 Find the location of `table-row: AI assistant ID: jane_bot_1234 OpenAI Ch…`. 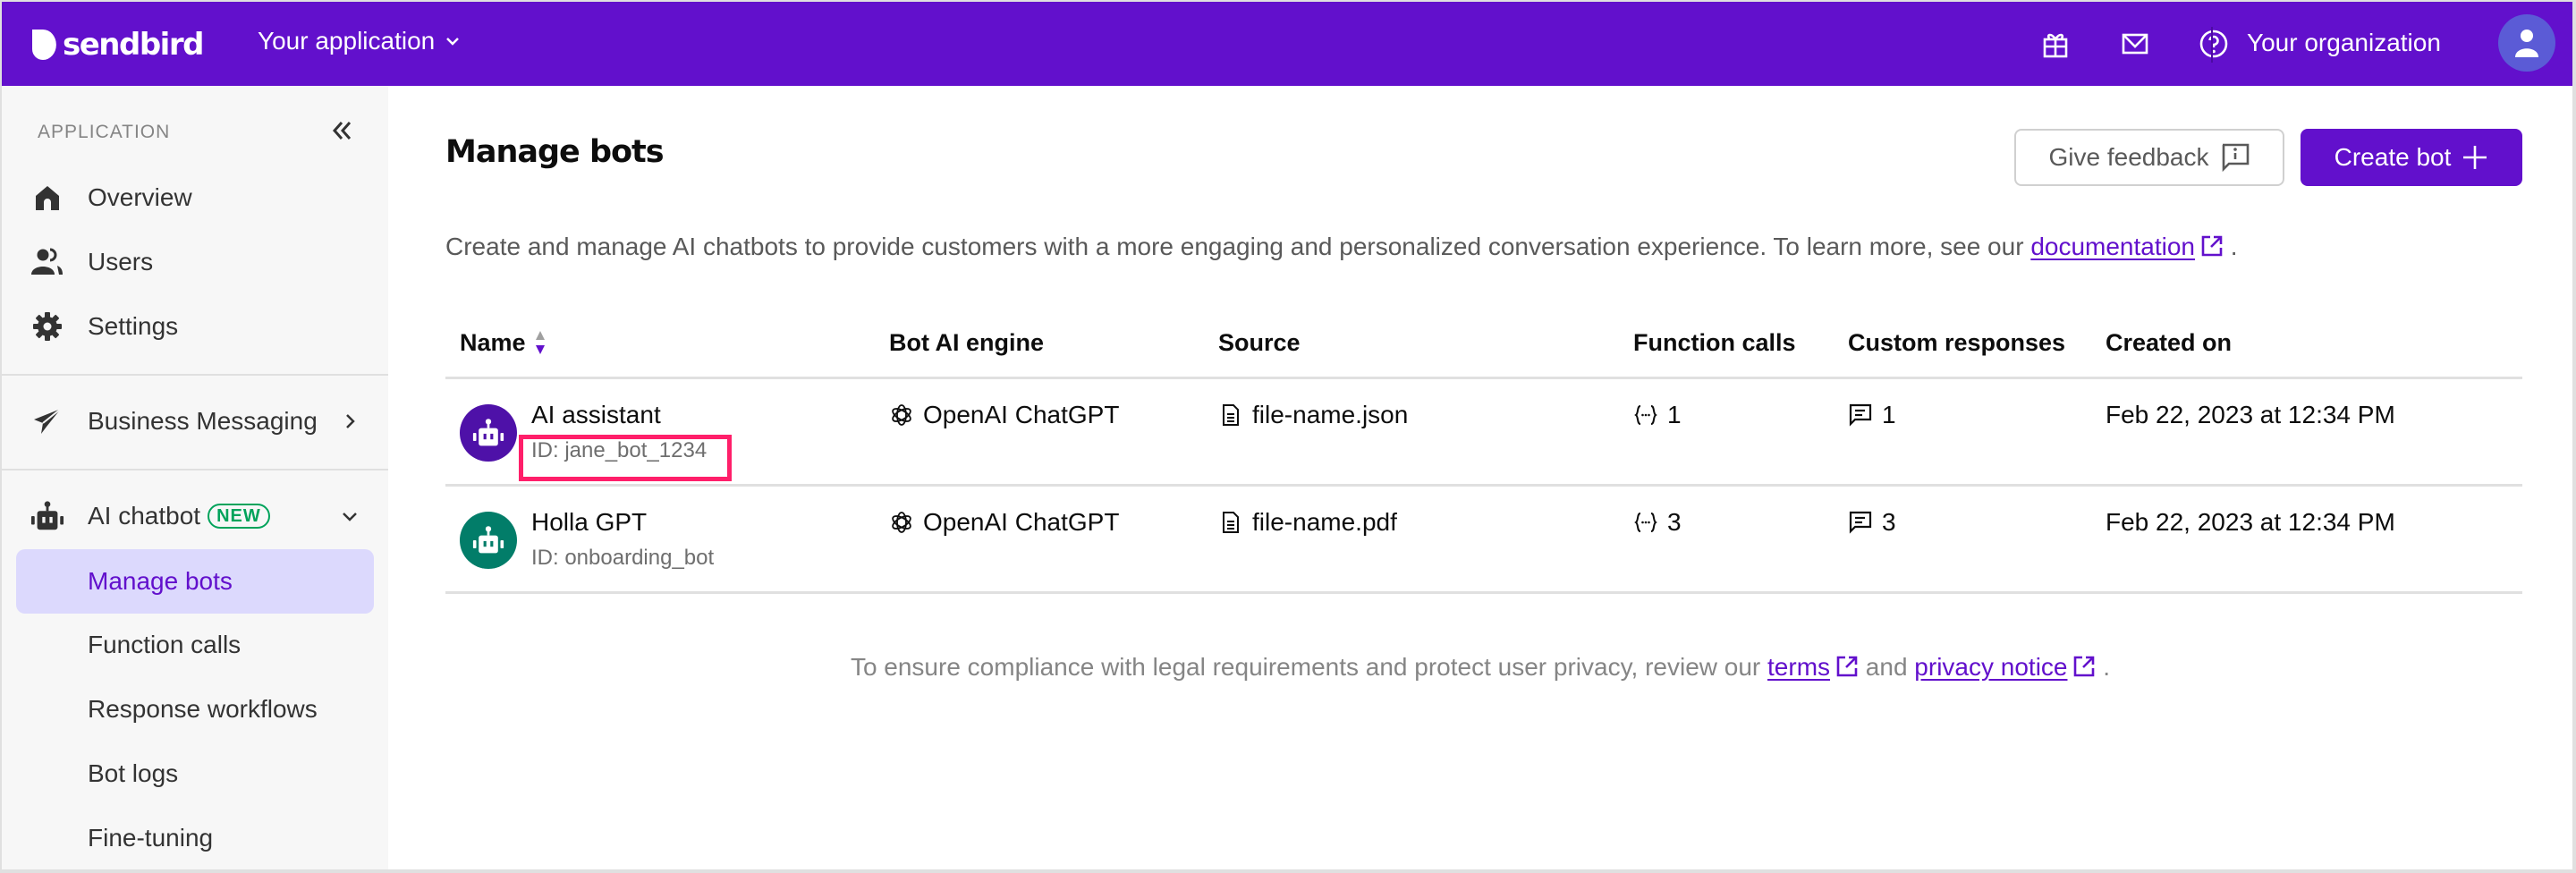

table-row: AI assistant ID: jane_bot_1234 OpenAI Ch… is located at coordinates (1483, 433).